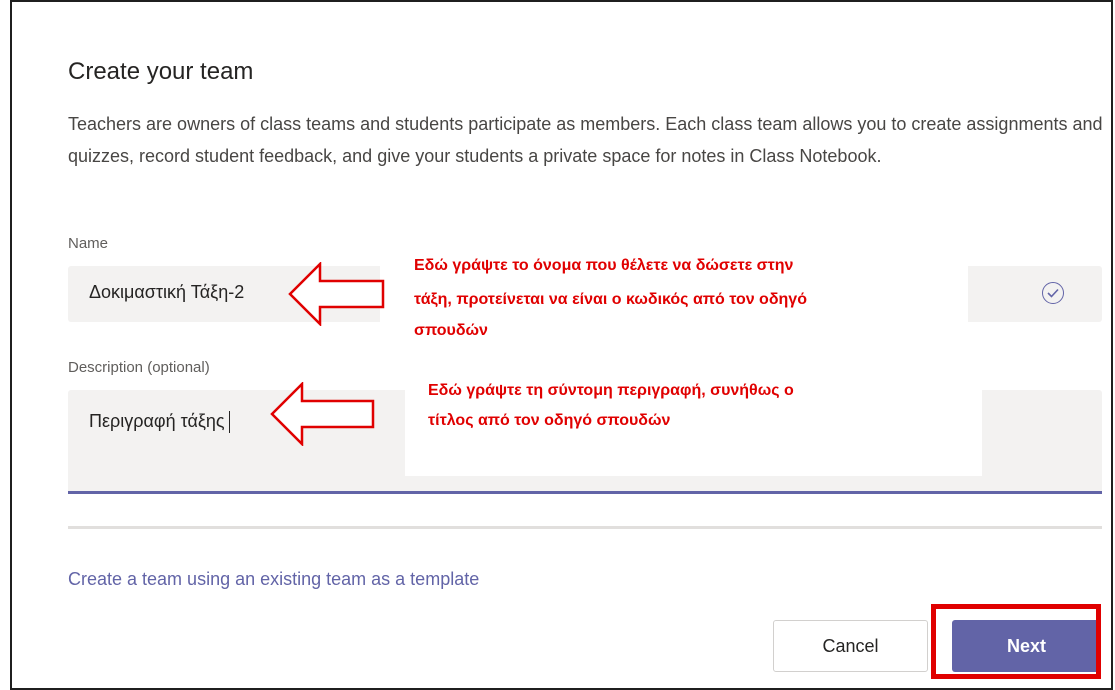 The height and width of the screenshot is (690, 1115). I want to click on description-label: Description (optional), so click(139, 367).